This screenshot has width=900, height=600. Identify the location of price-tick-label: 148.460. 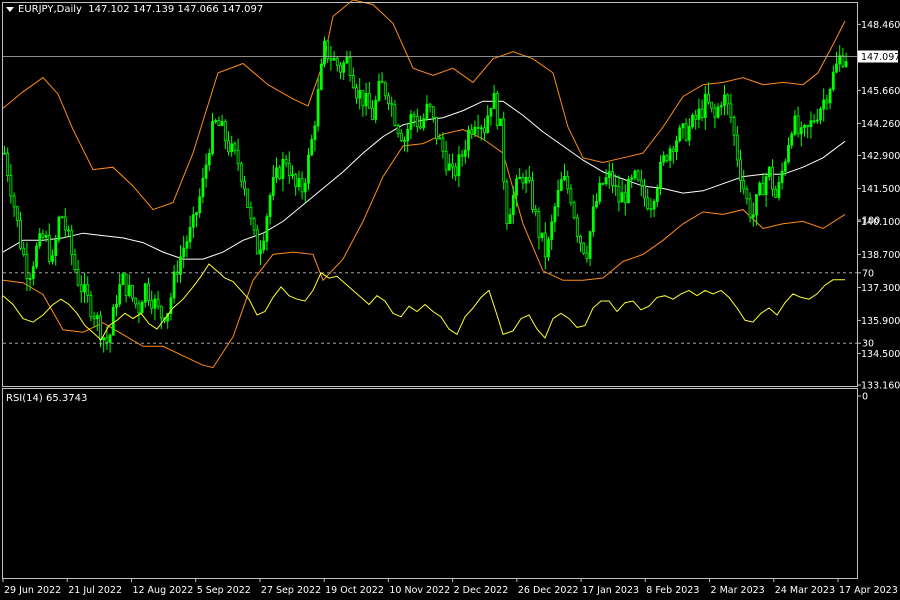
(880, 25).